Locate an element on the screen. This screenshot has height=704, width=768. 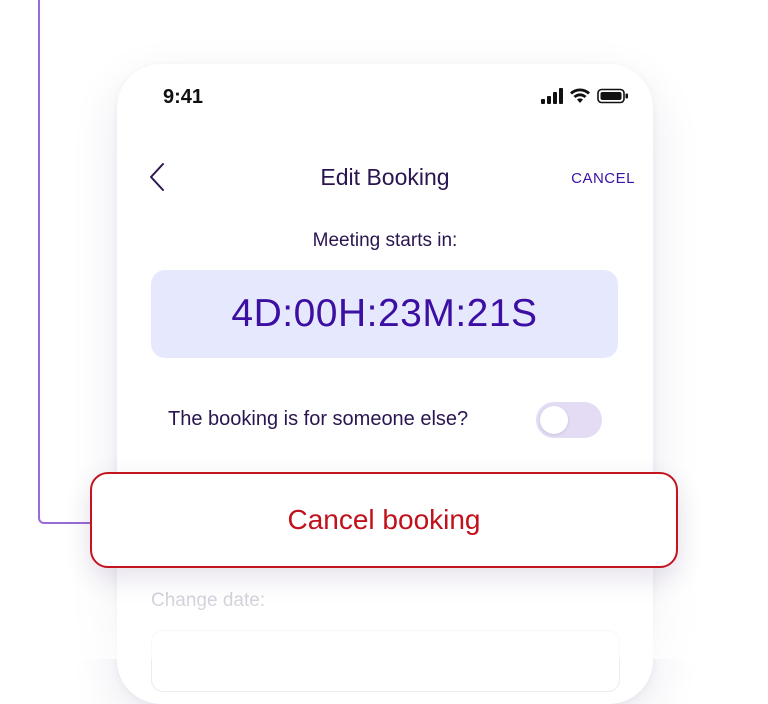
status-icons is located at coordinates (585, 98).